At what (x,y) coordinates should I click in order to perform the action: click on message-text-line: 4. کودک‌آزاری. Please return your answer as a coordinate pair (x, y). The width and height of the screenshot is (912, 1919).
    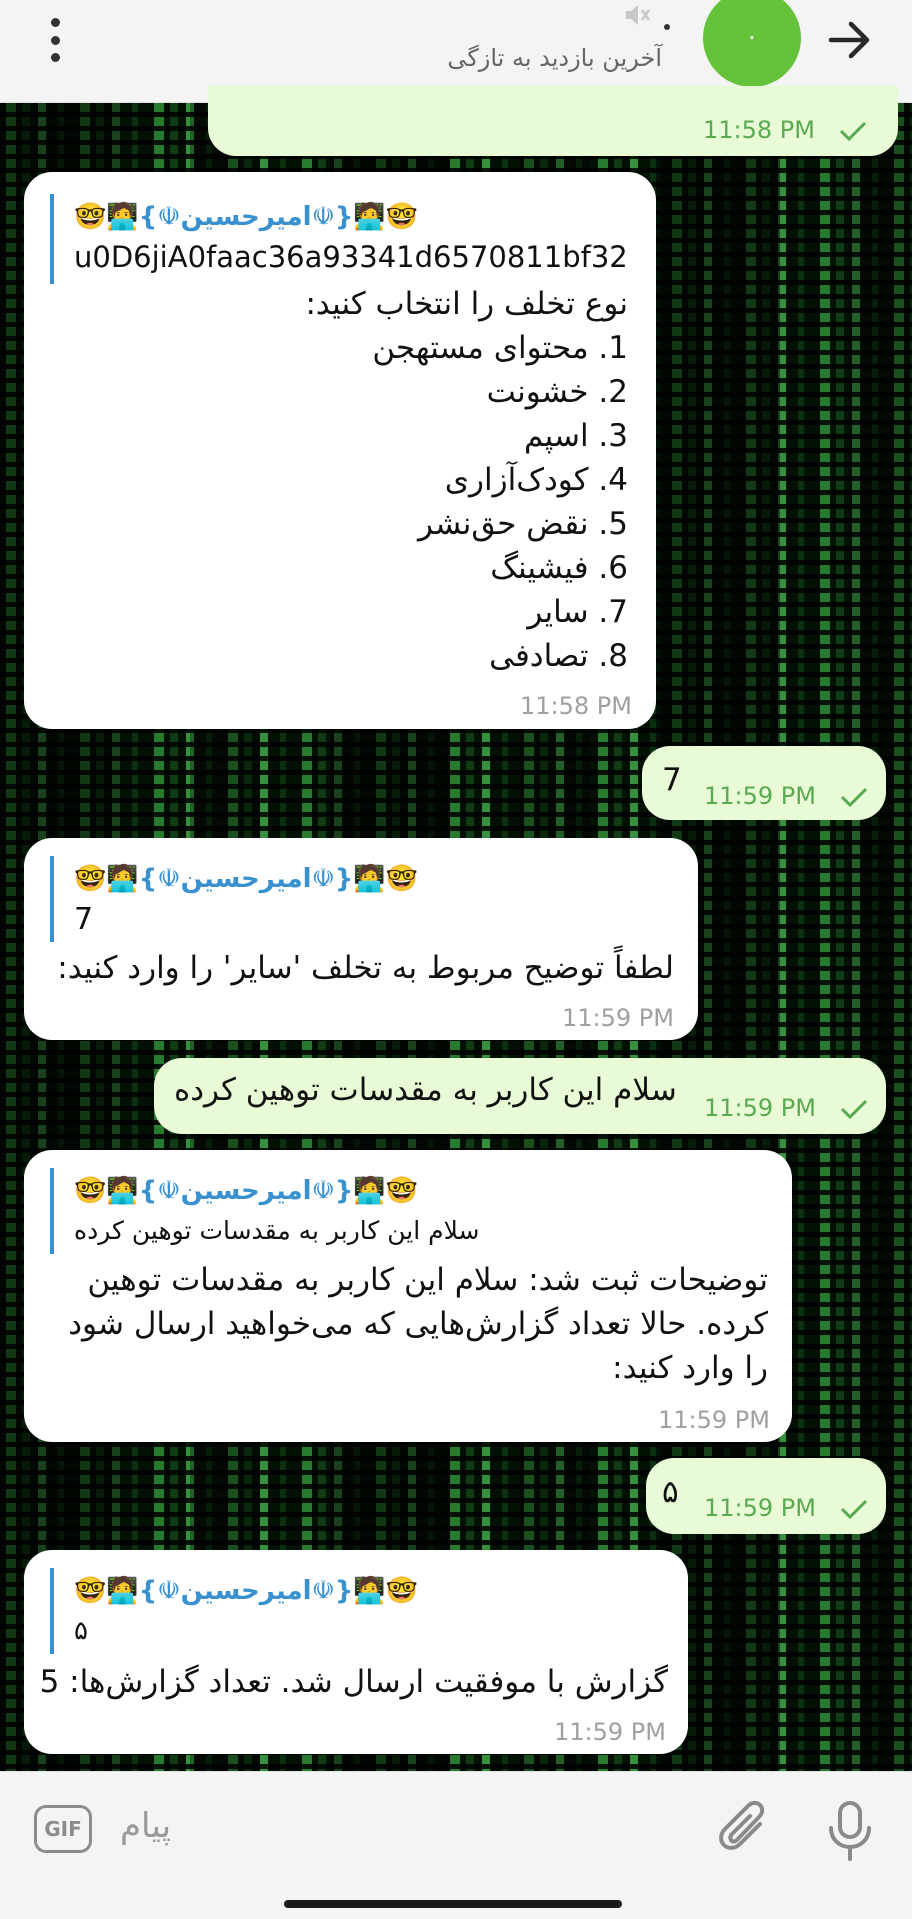
    Looking at the image, I should click on (536, 480).